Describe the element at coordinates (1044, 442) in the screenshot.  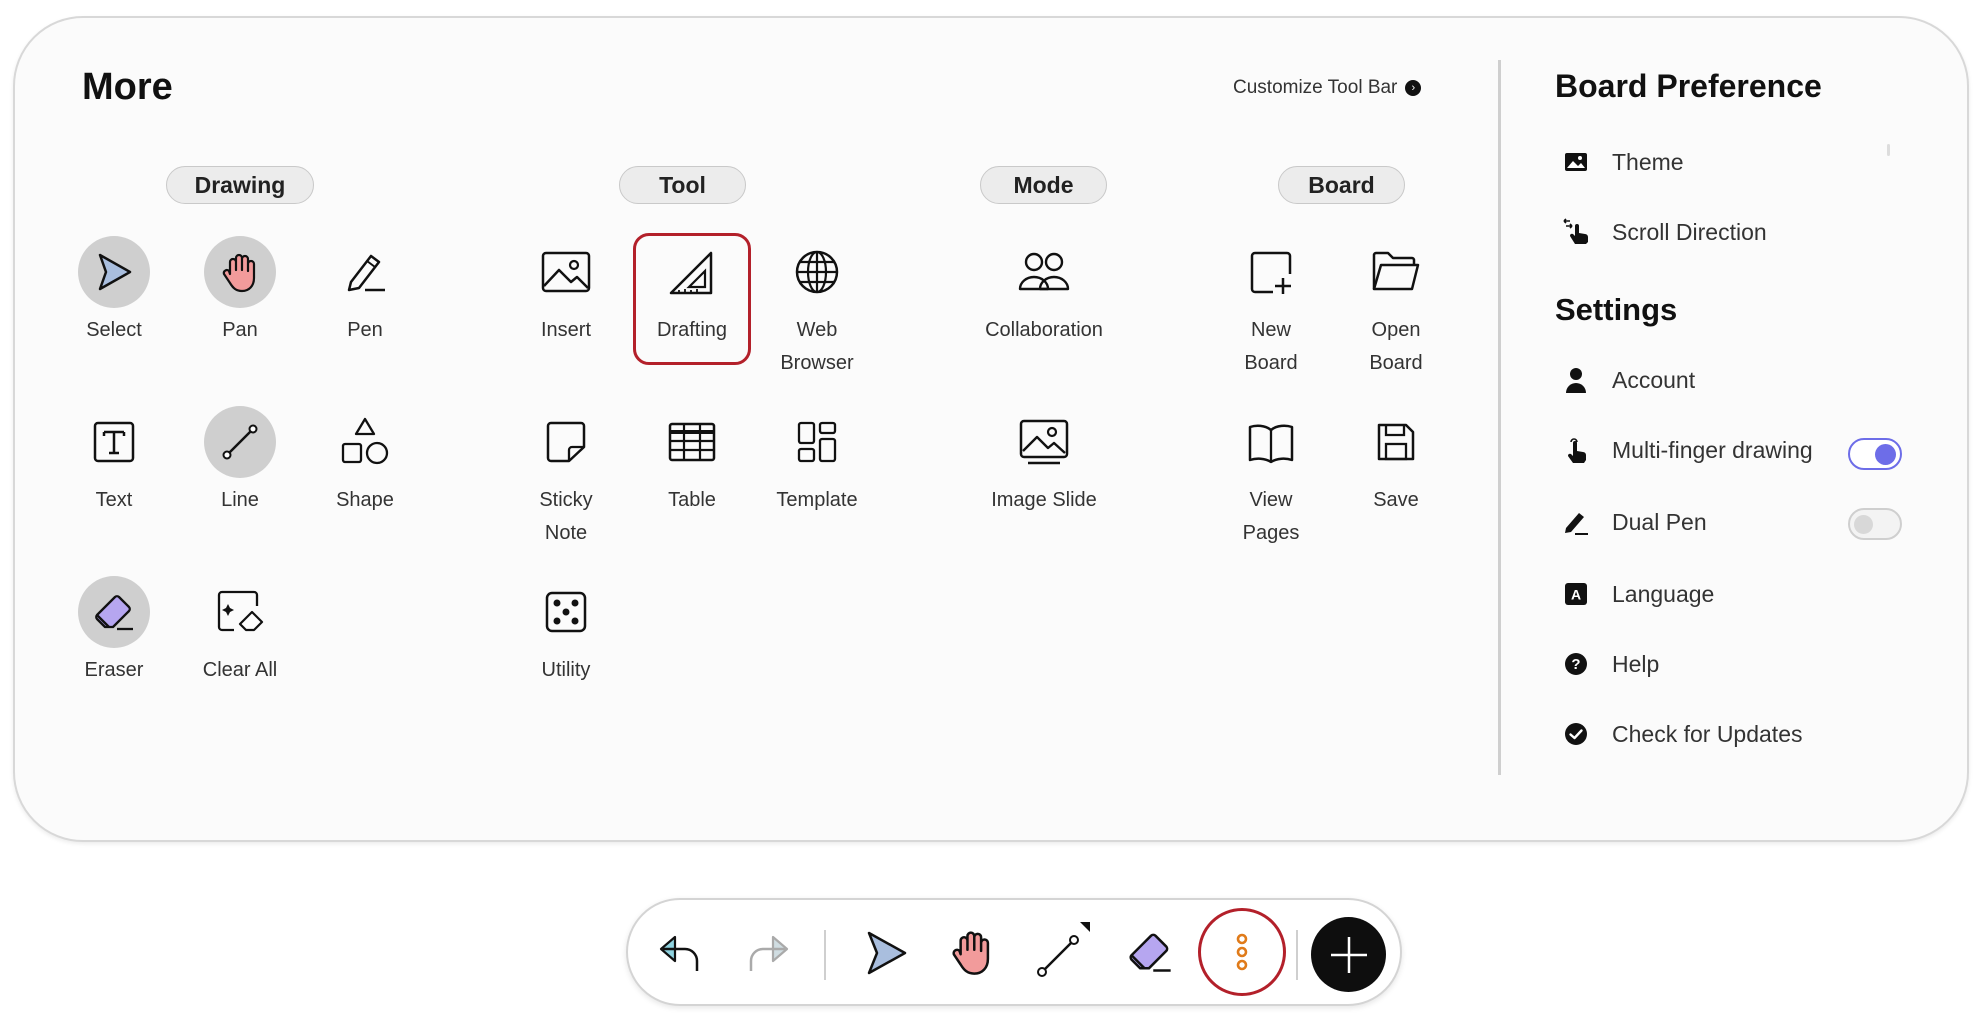
I see `image-slide-icon` at that location.